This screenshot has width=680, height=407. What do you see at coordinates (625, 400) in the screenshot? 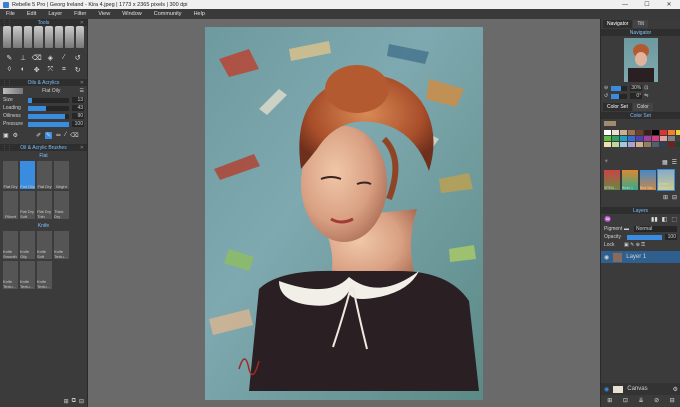
I see `group-icon: ⊡` at bounding box center [625, 400].